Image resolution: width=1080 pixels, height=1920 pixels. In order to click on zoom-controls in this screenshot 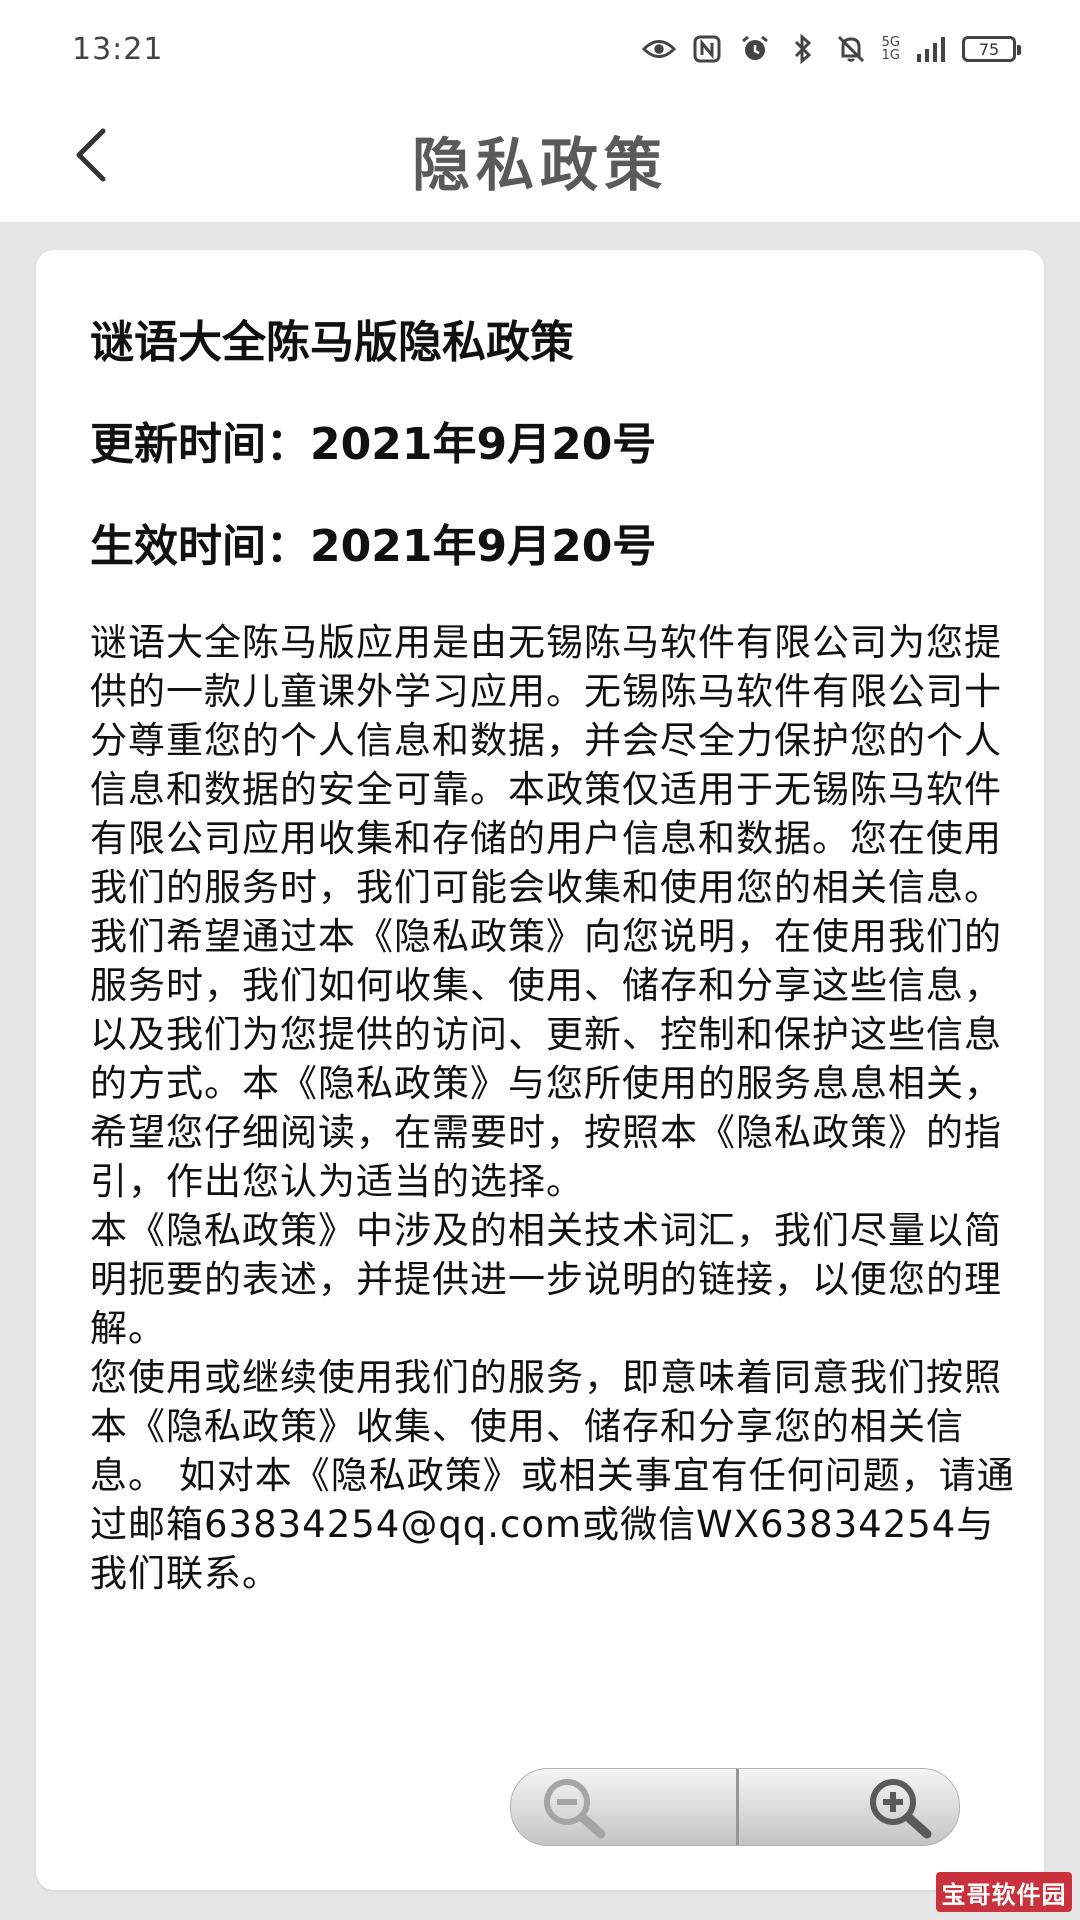, I will do `click(735, 1807)`.